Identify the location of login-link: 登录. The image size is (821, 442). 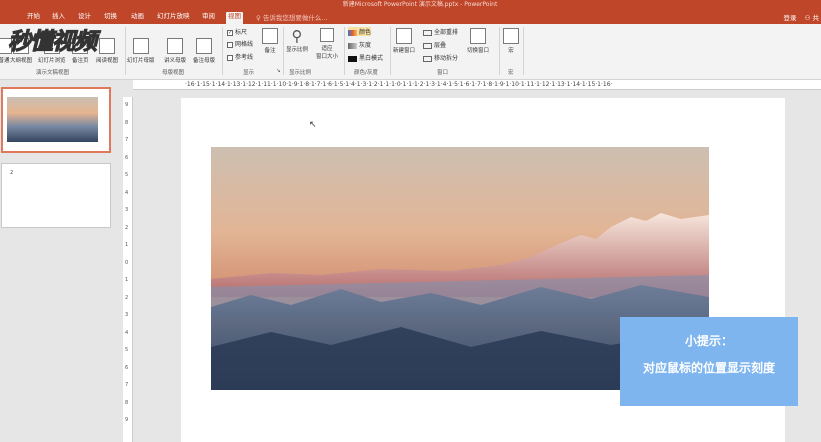
(790, 18).